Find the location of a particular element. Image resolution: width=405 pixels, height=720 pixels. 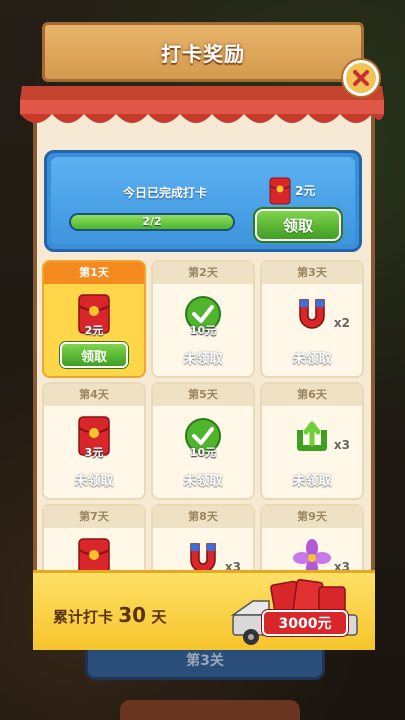

panel-header: 打卡奖励 is located at coordinates (203, 52).